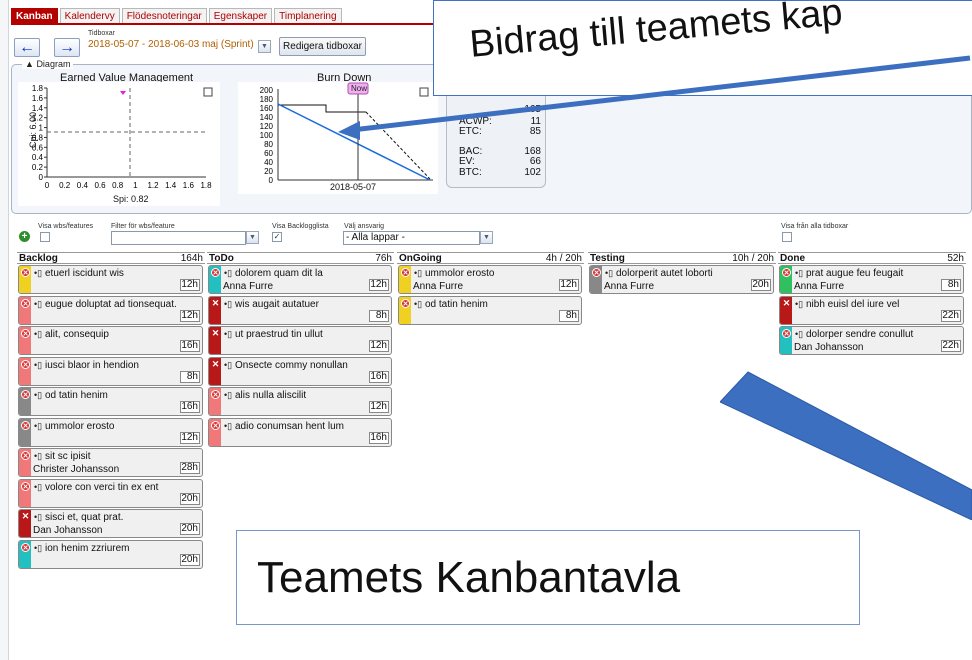  I want to click on tidboxar-dropdown-button: ▼, so click(264, 46).